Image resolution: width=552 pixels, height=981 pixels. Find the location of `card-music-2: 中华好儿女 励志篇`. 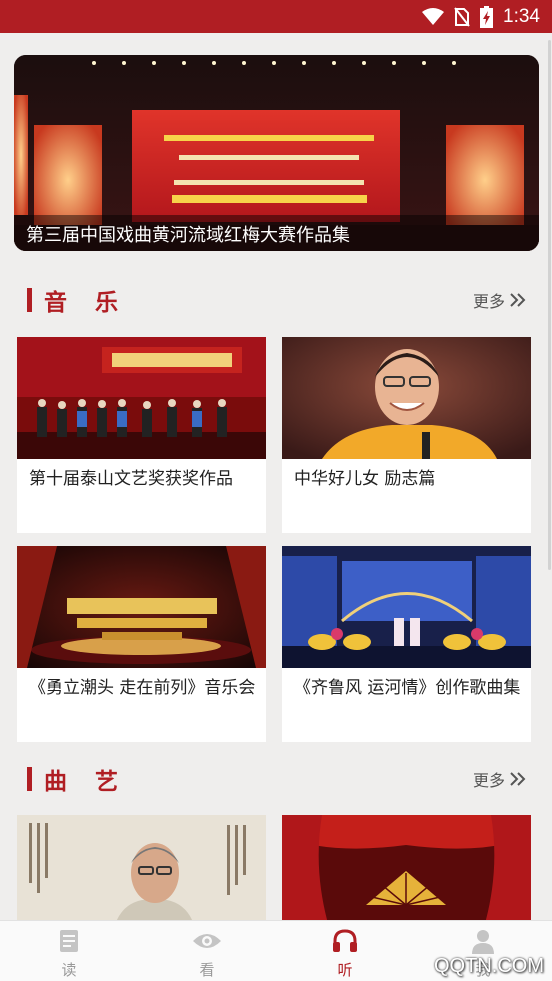

card-music-2: 中华好儿女 励志篇 is located at coordinates (406, 435).